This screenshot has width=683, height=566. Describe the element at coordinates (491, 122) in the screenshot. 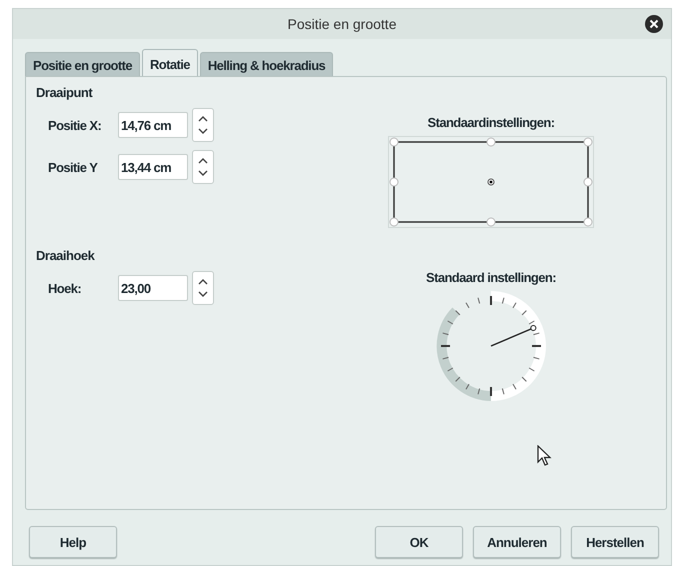

I see `preset-label: Standaardinstellingen:` at that location.